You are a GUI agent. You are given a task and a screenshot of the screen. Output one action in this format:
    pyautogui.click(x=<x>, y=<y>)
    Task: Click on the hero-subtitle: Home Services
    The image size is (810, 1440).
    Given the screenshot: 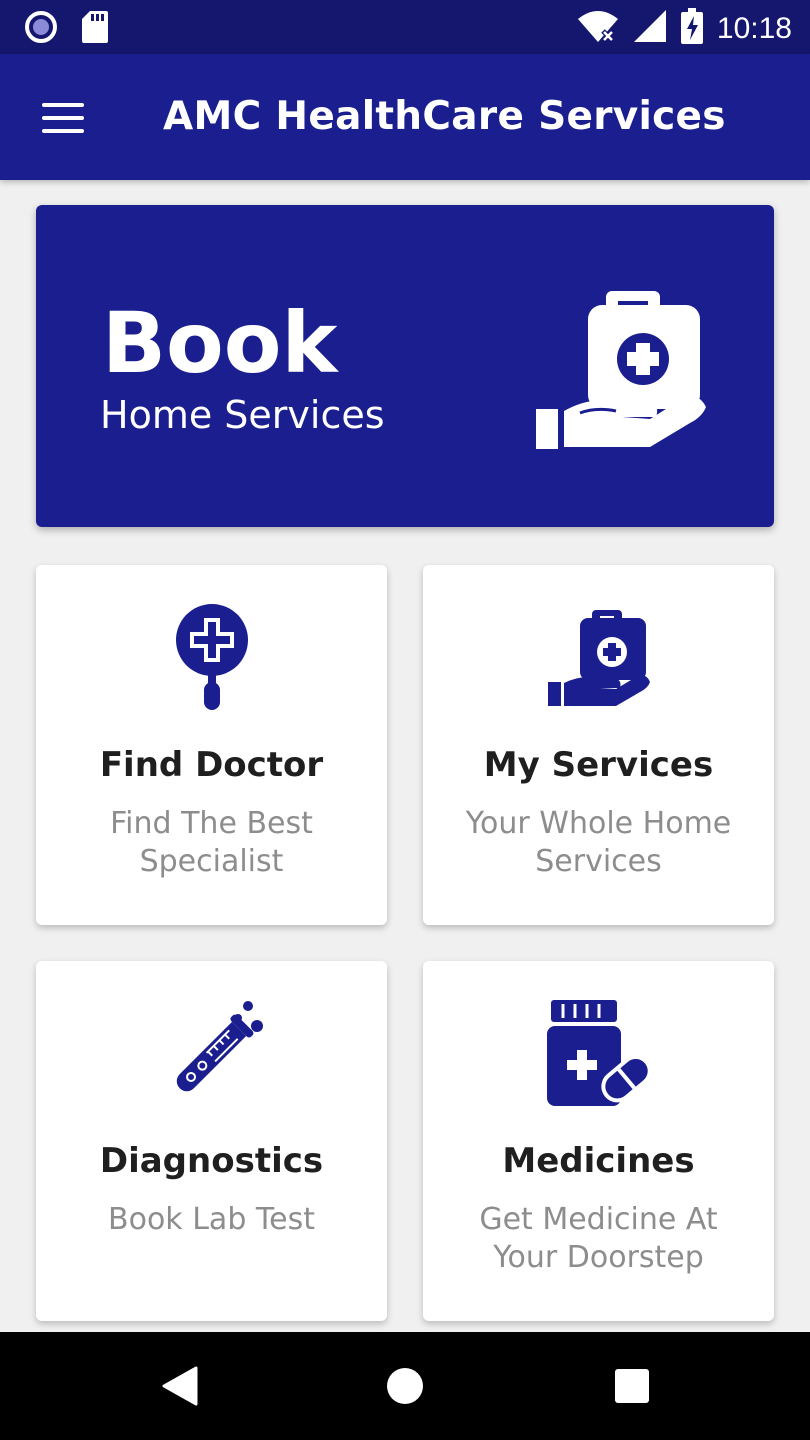 What is the action you would take?
    pyautogui.click(x=242, y=415)
    